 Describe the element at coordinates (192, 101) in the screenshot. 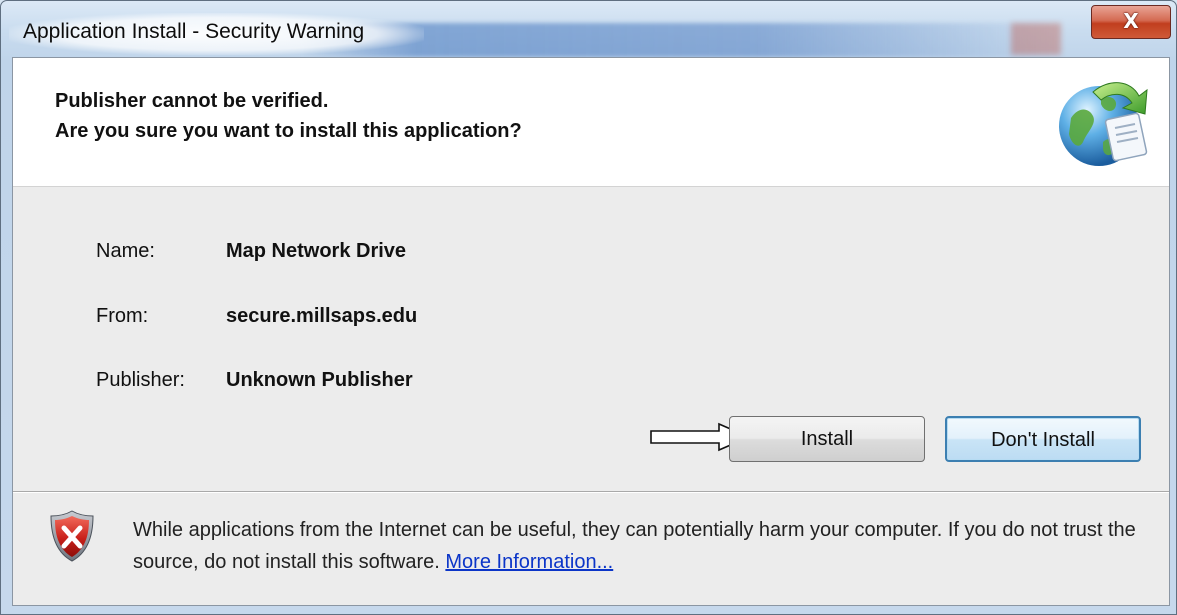

I see `warning-heading: Publisher cannot be verified.` at that location.